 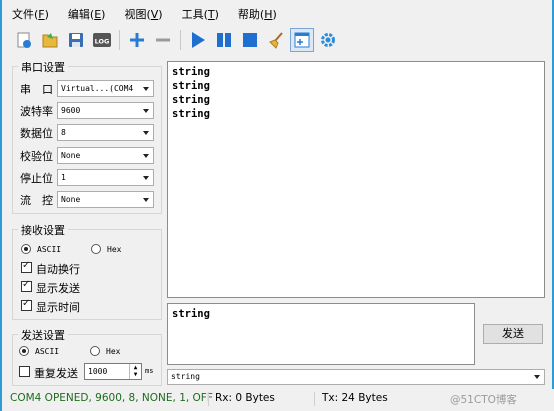 What do you see at coordinates (36, 111) in the screenshot?
I see `baud-label: 波特率` at bounding box center [36, 111].